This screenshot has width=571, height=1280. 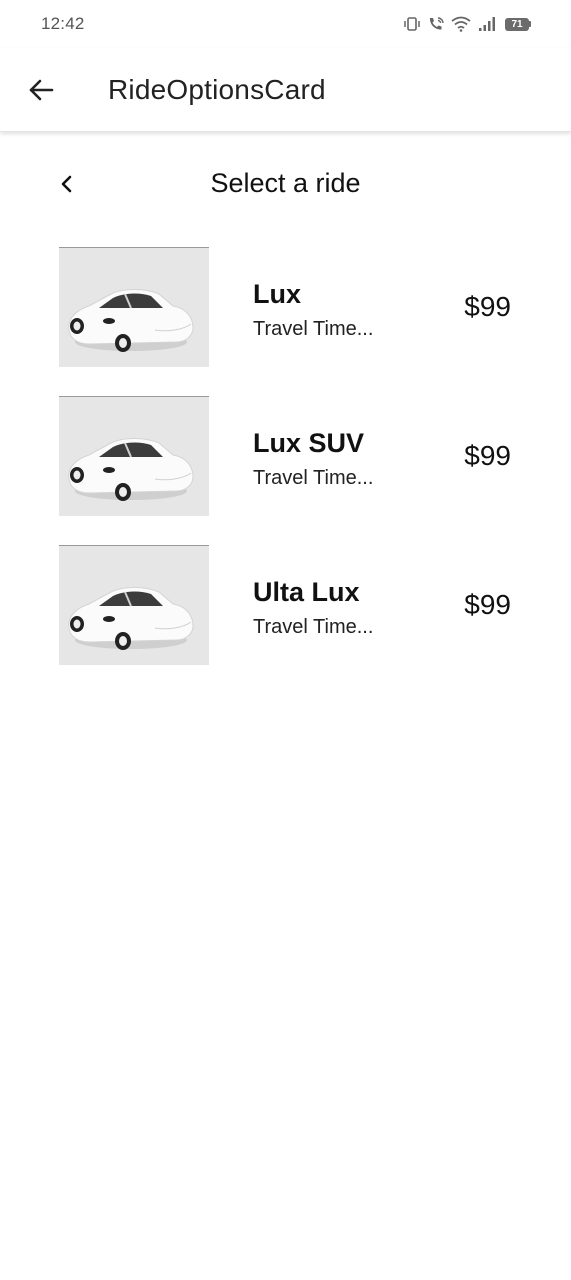 What do you see at coordinates (285, 24) in the screenshot?
I see `status-bar: 12:42 71` at bounding box center [285, 24].